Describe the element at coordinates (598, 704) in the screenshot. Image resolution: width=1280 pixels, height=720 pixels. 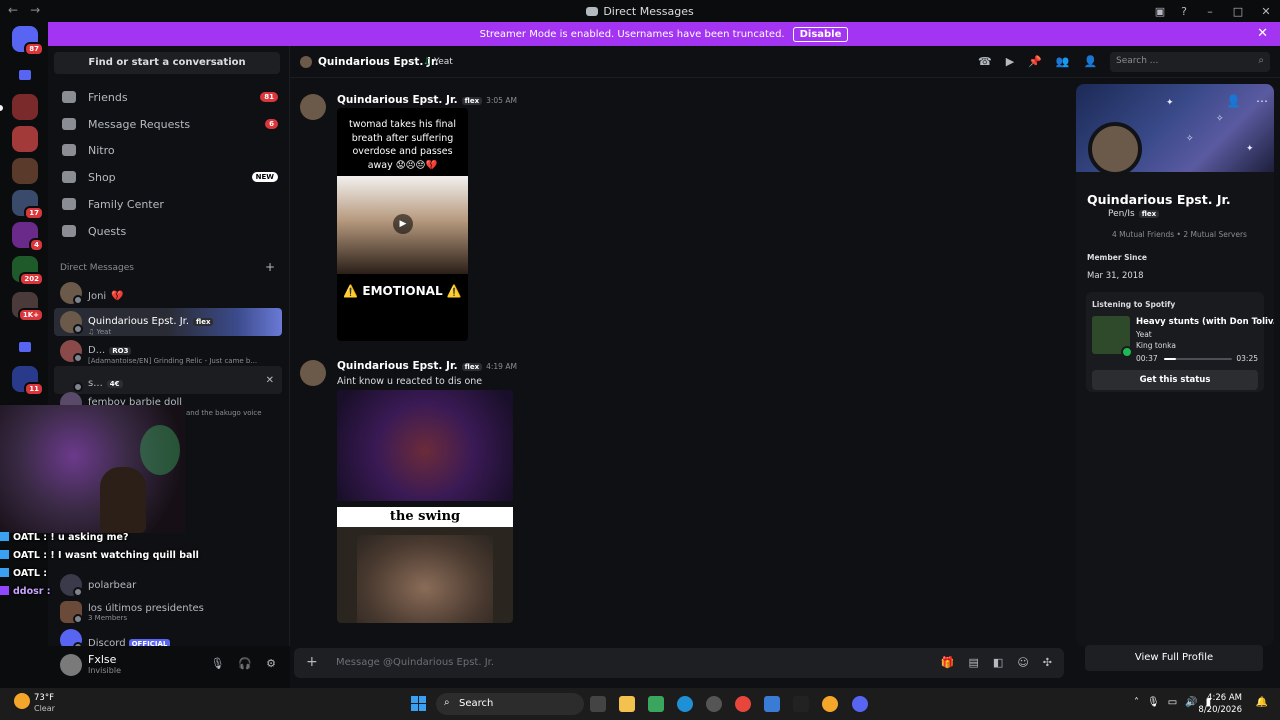
I see `task-view-icon` at that location.